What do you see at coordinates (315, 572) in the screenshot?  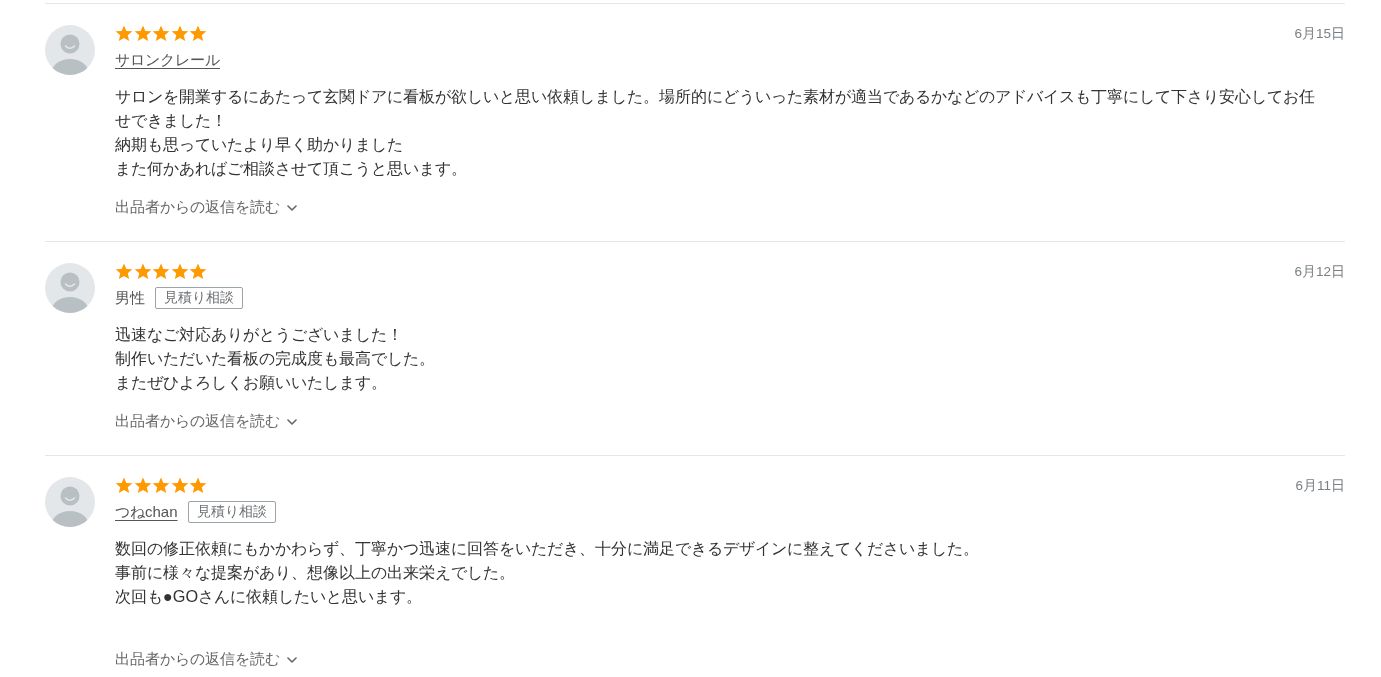 I see `review-text: 事前に様々な提案があり、想像以上の出来栄えでした。` at bounding box center [315, 572].